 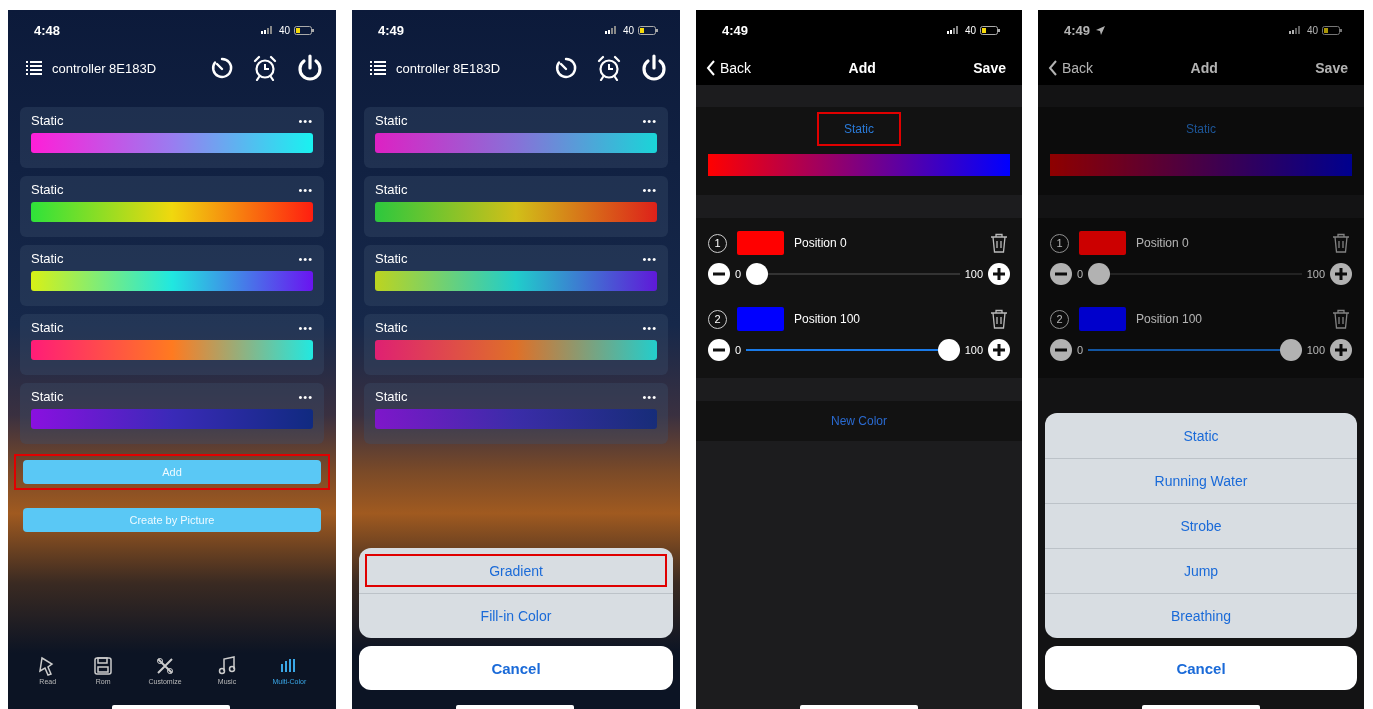 I want to click on menu-option: Fill-in Color, so click(x=516, y=615).